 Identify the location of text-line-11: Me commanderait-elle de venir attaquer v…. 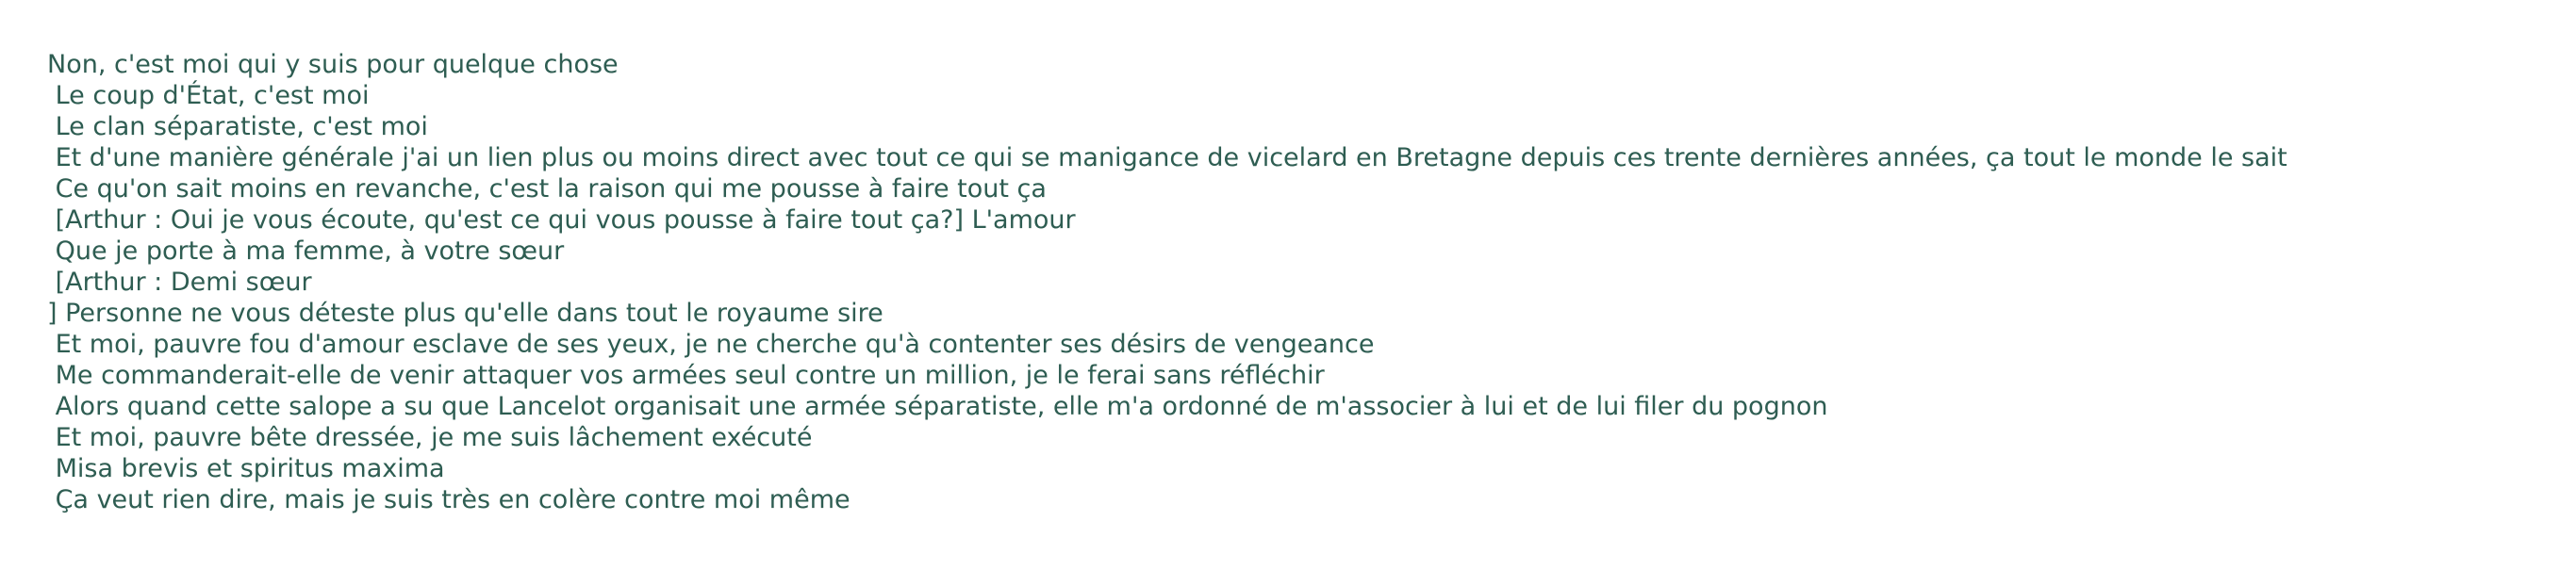
(686, 376).